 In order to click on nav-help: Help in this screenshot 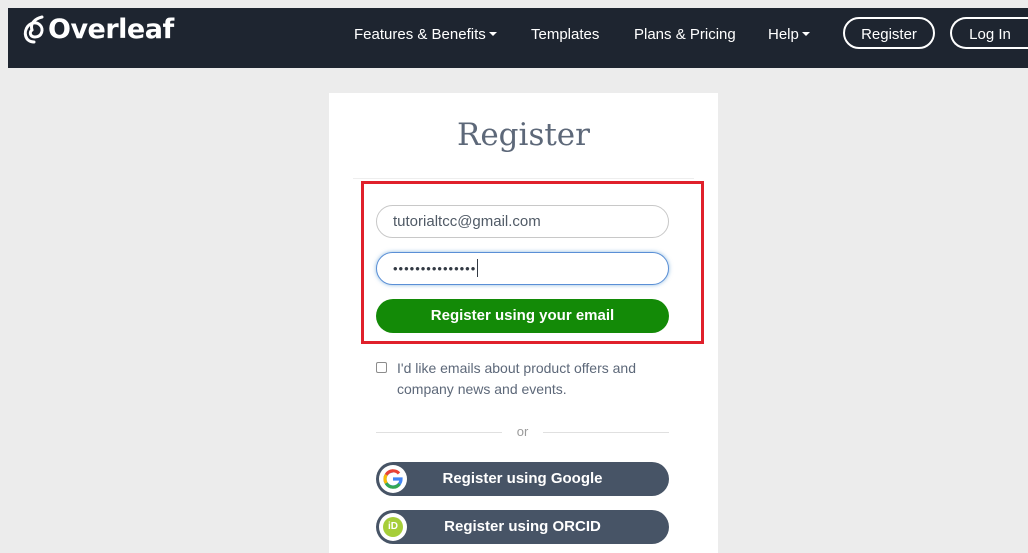, I will do `click(789, 35)`.